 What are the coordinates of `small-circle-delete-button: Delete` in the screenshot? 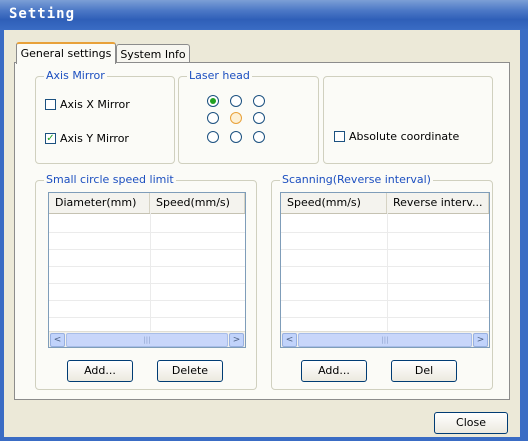 It's located at (190, 371).